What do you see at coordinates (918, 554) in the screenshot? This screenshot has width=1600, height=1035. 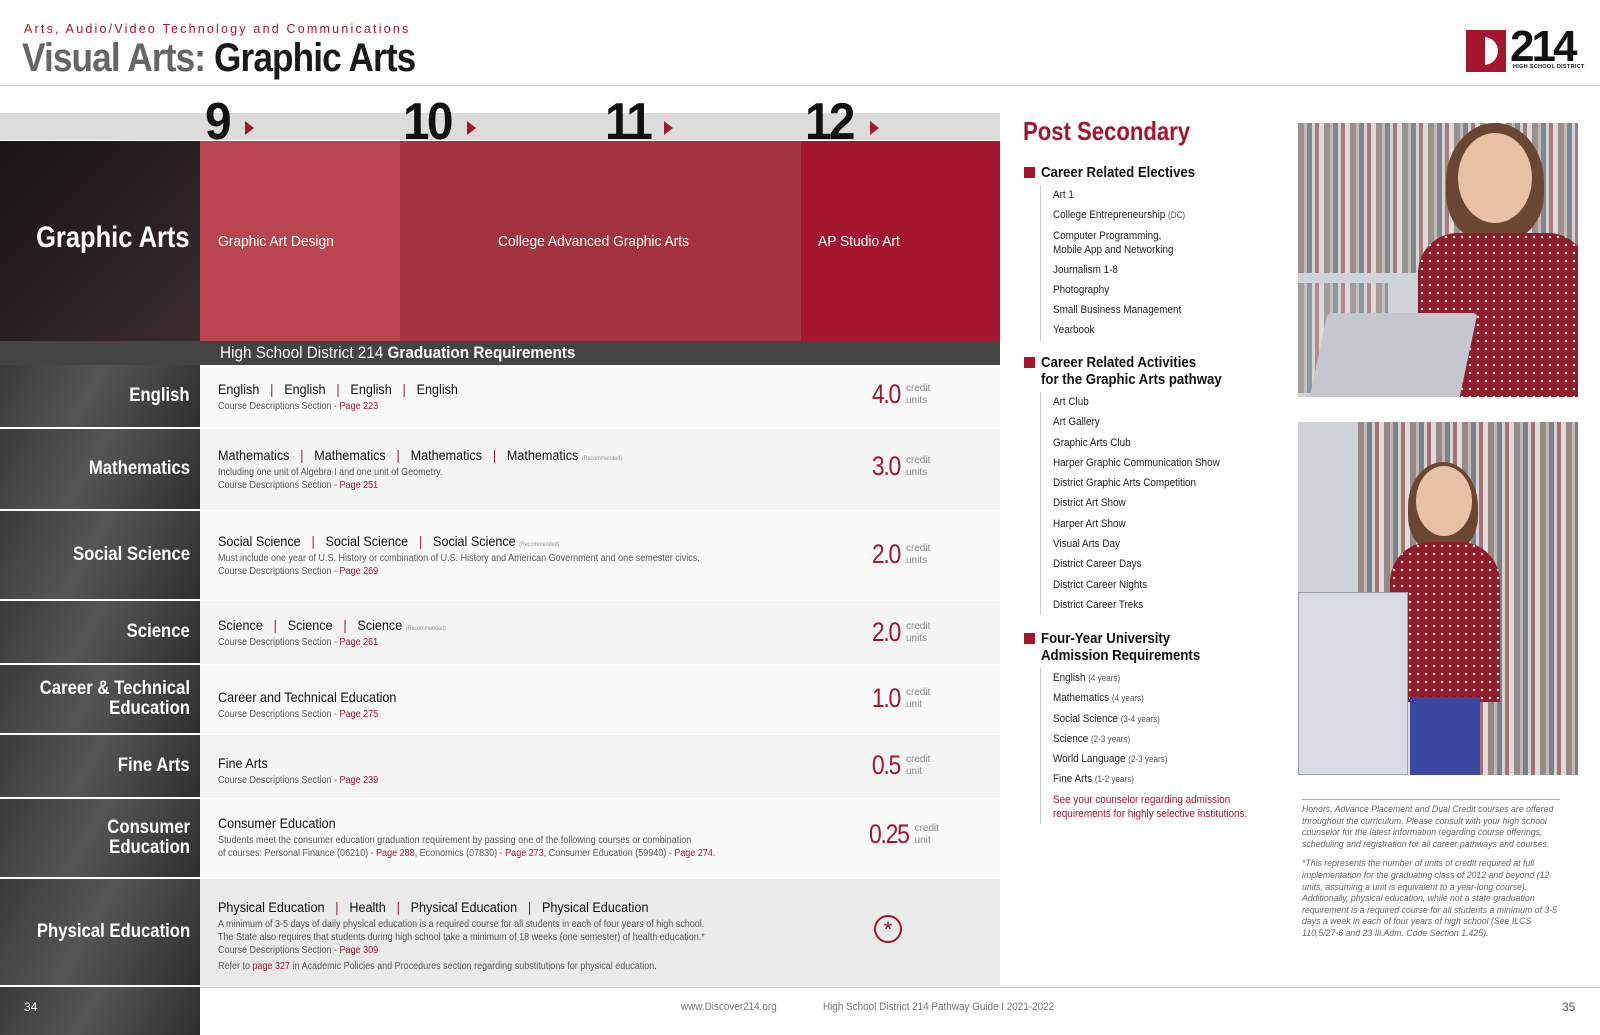 I see `credit-unit-label: credit units` at bounding box center [918, 554].